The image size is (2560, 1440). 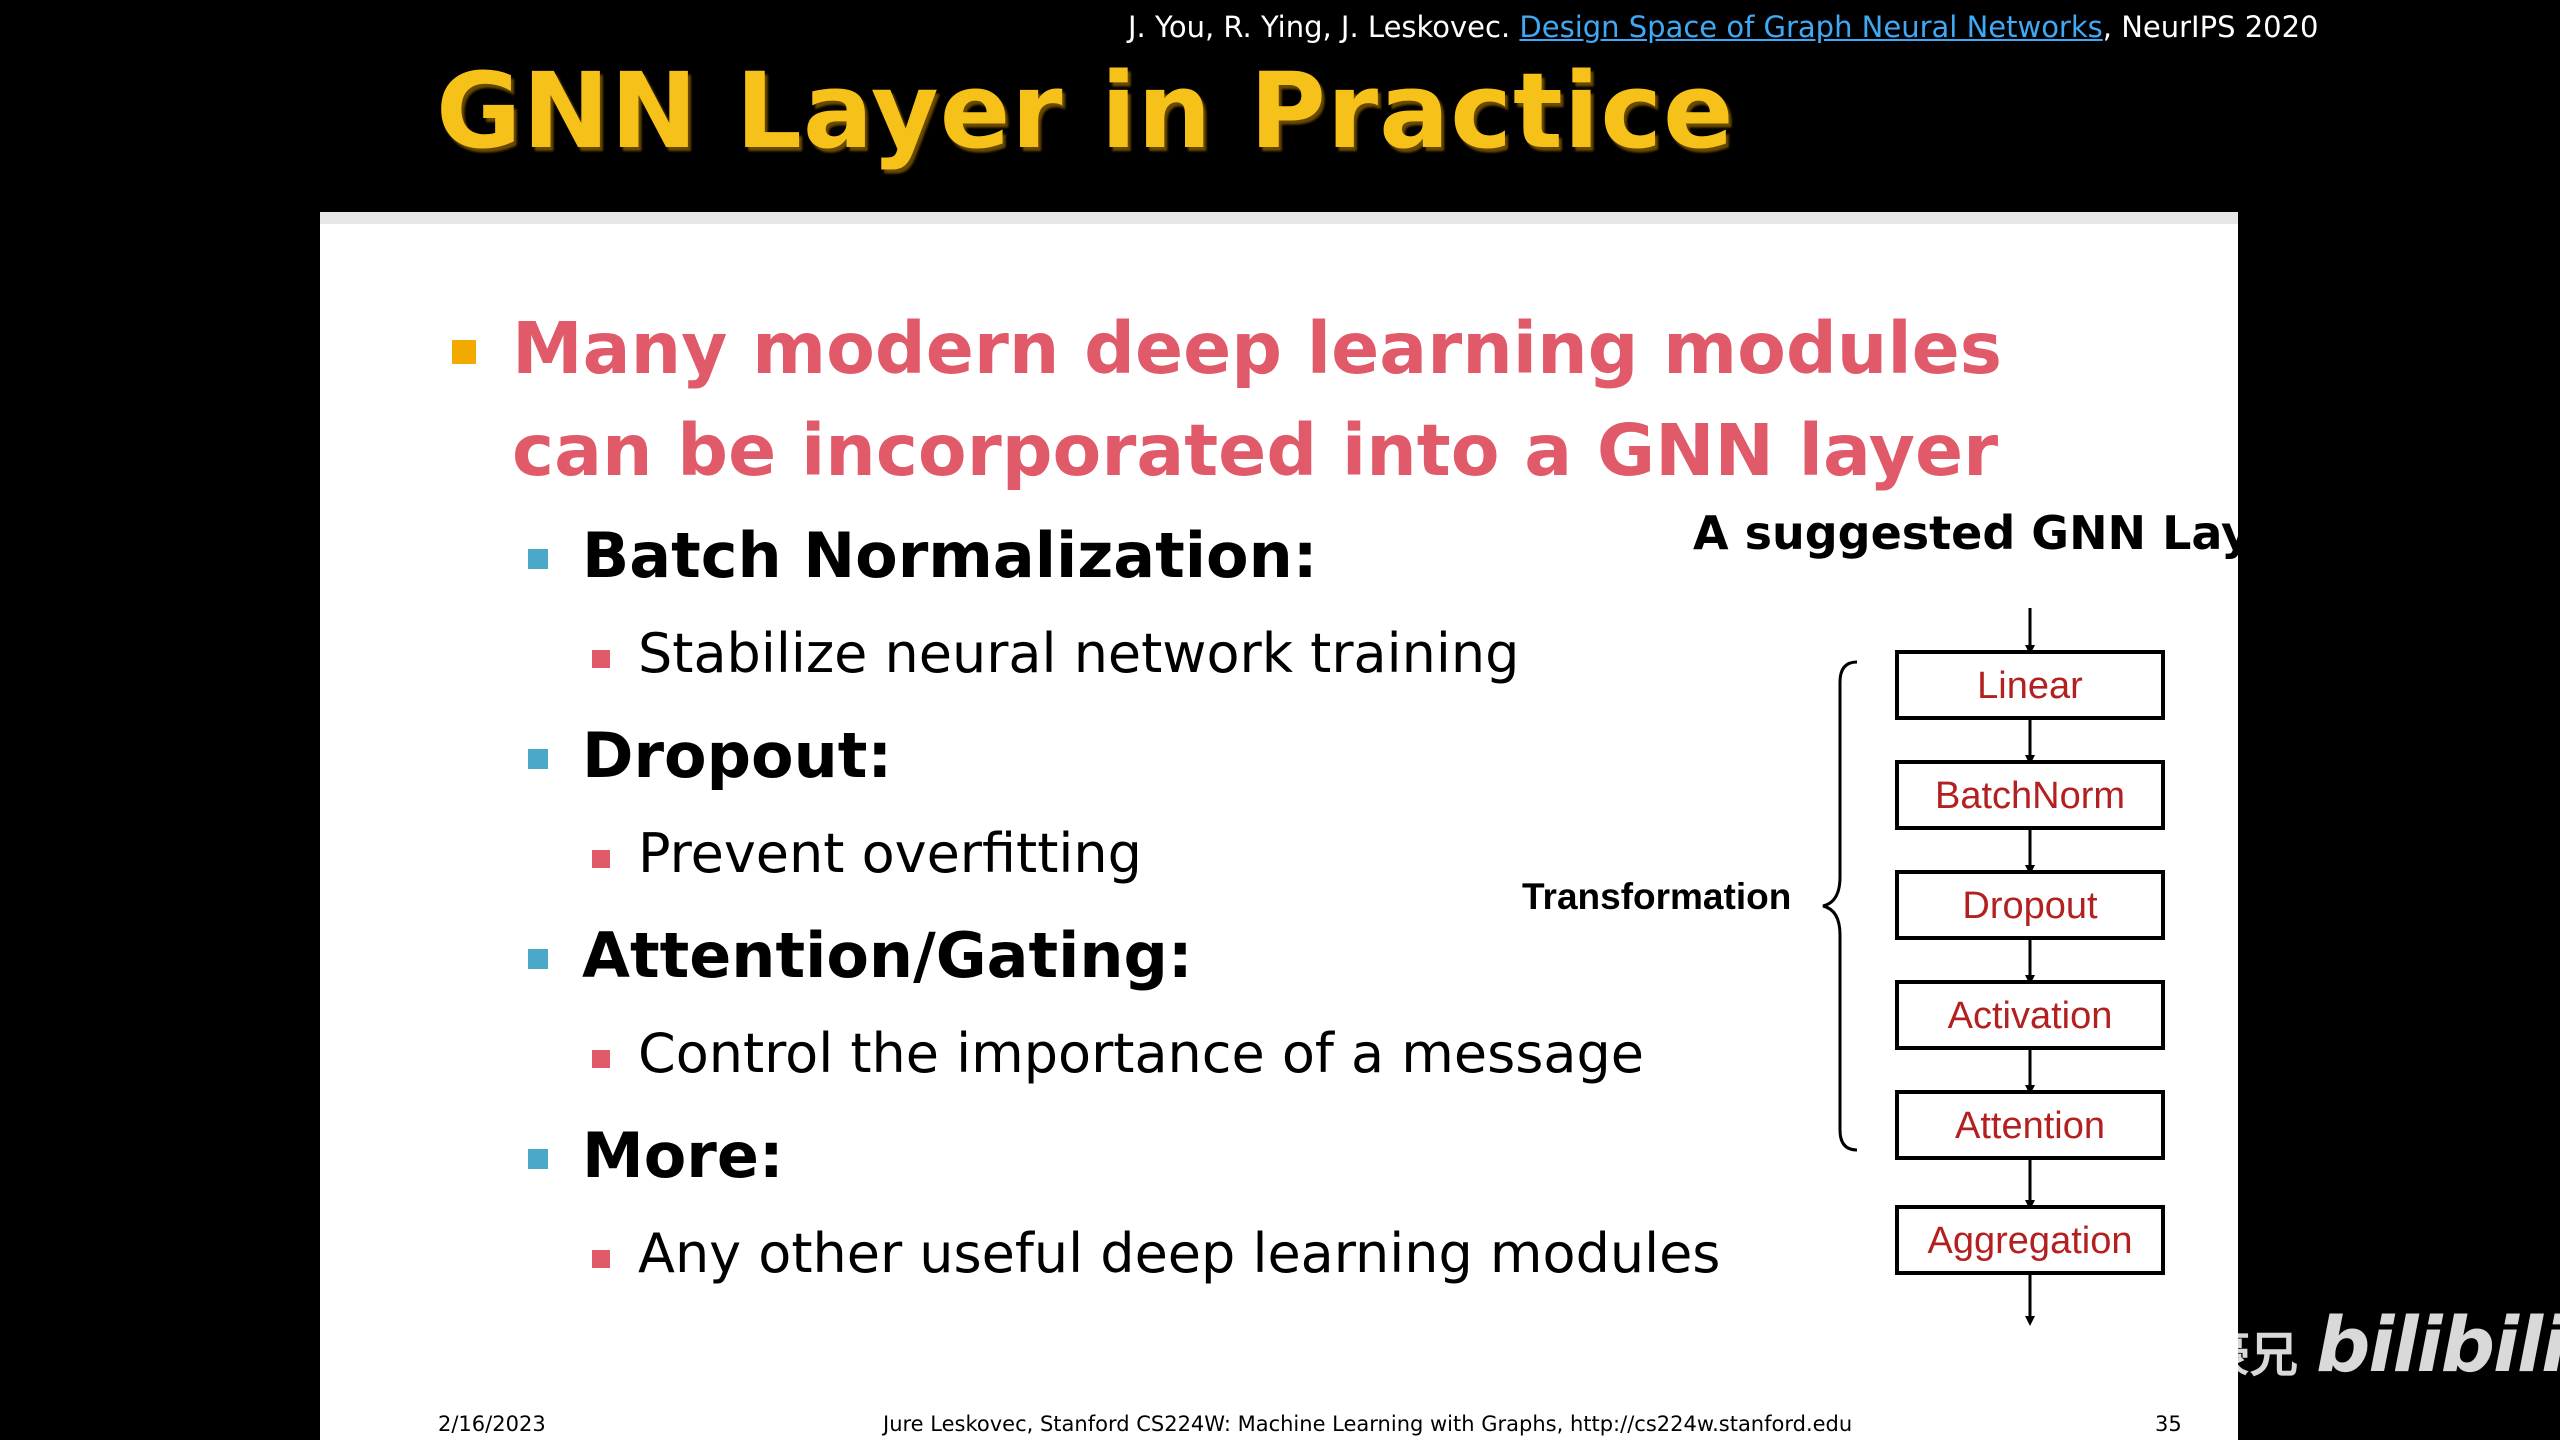 What do you see at coordinates (1810, 27) in the screenshot?
I see `paper-link: Design Space of Graph Neural Networks` at bounding box center [1810, 27].